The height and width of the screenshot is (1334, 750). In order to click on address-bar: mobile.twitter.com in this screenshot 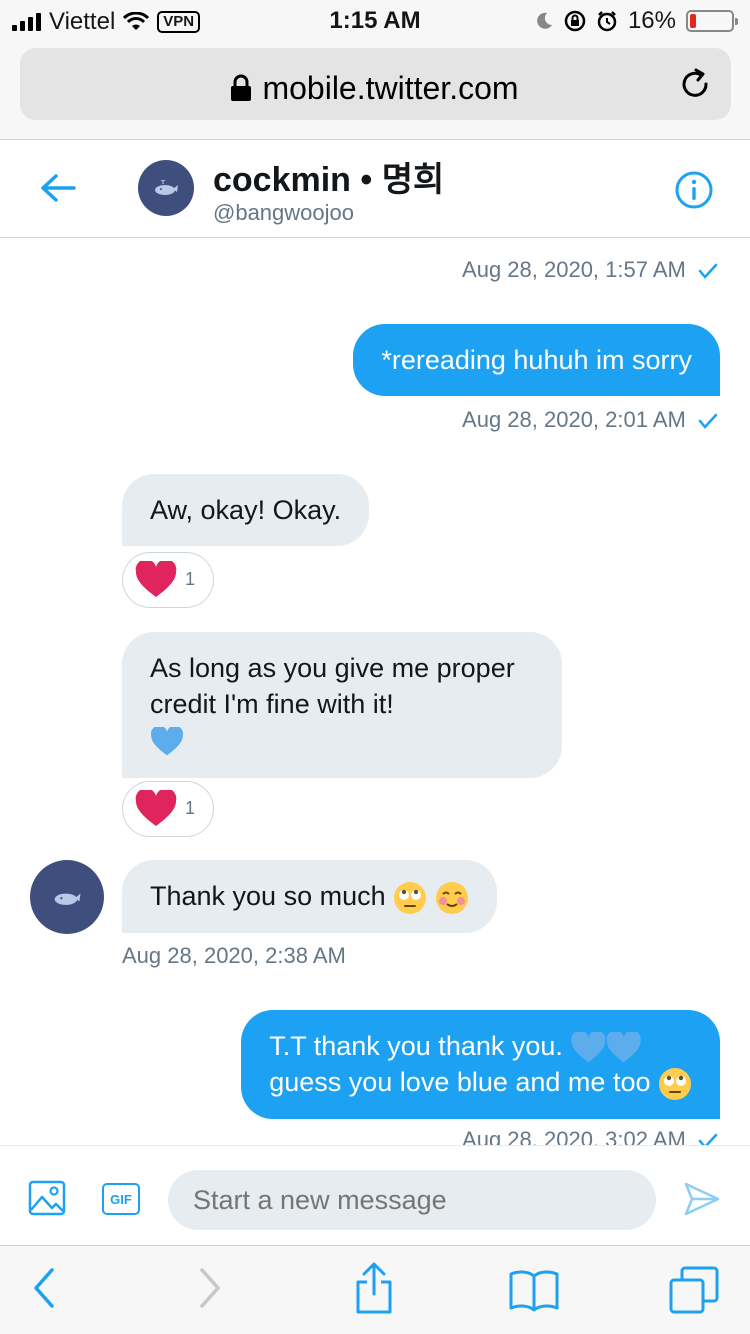, I will do `click(375, 84)`.